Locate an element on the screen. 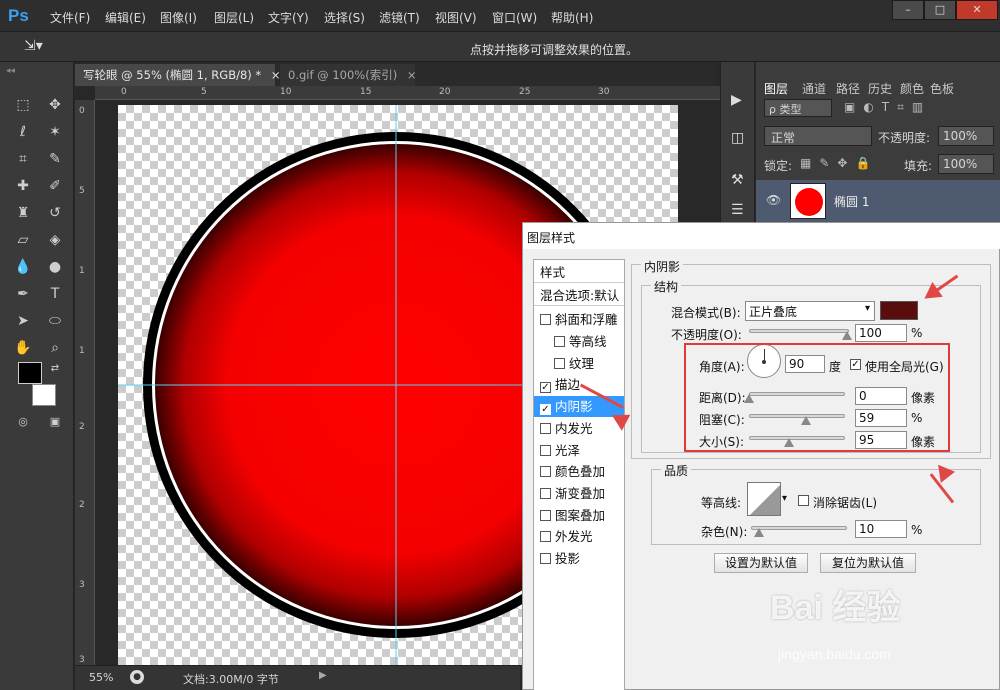  type-tool-icon: T is located at coordinates (55, 294).